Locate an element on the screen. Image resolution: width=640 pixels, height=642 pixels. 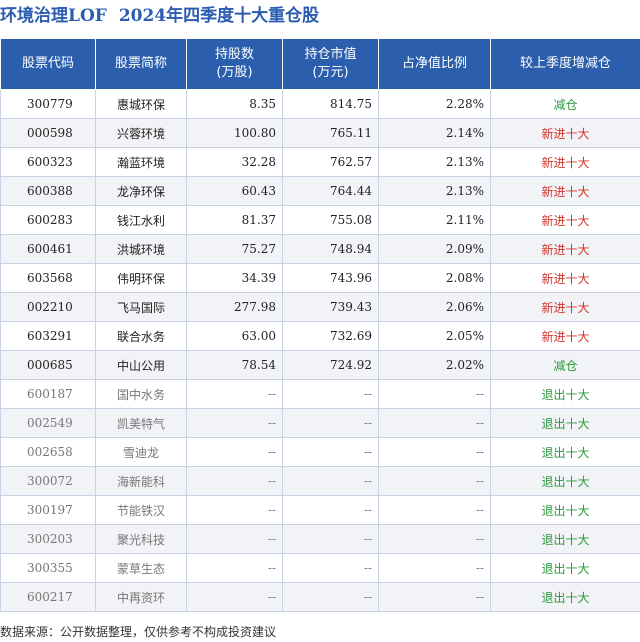
market-value-cell: 755.08 is located at coordinates (330, 220).